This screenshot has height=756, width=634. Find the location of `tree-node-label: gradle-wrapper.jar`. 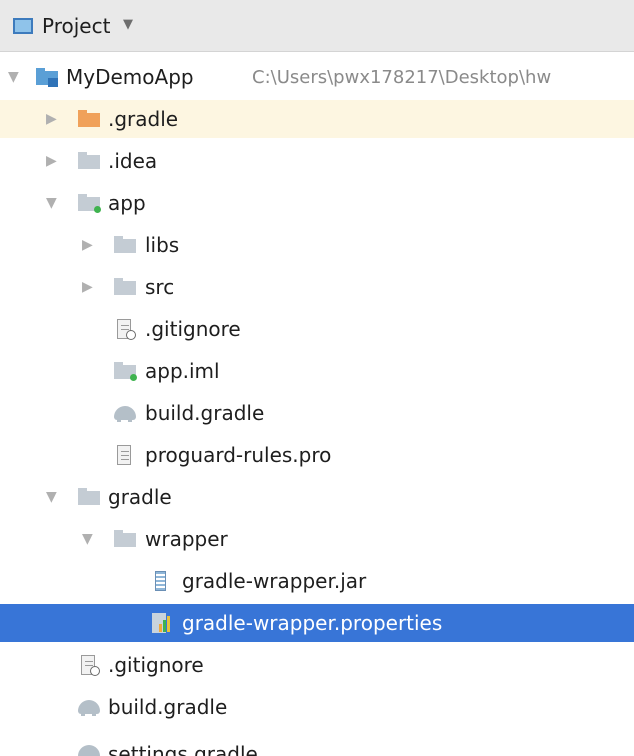

tree-node-label: gradle-wrapper.jar is located at coordinates (274, 581).